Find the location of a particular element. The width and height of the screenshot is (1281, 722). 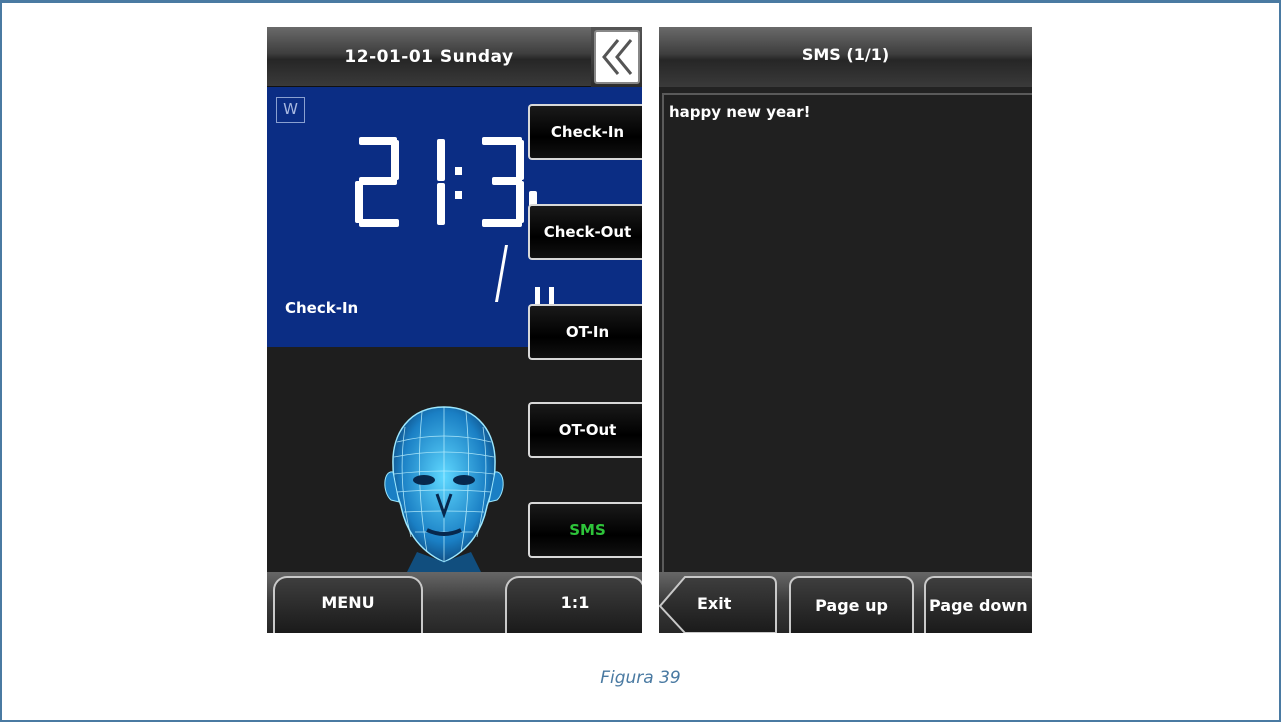

ot-in-button: OT-In is located at coordinates (585, 332).